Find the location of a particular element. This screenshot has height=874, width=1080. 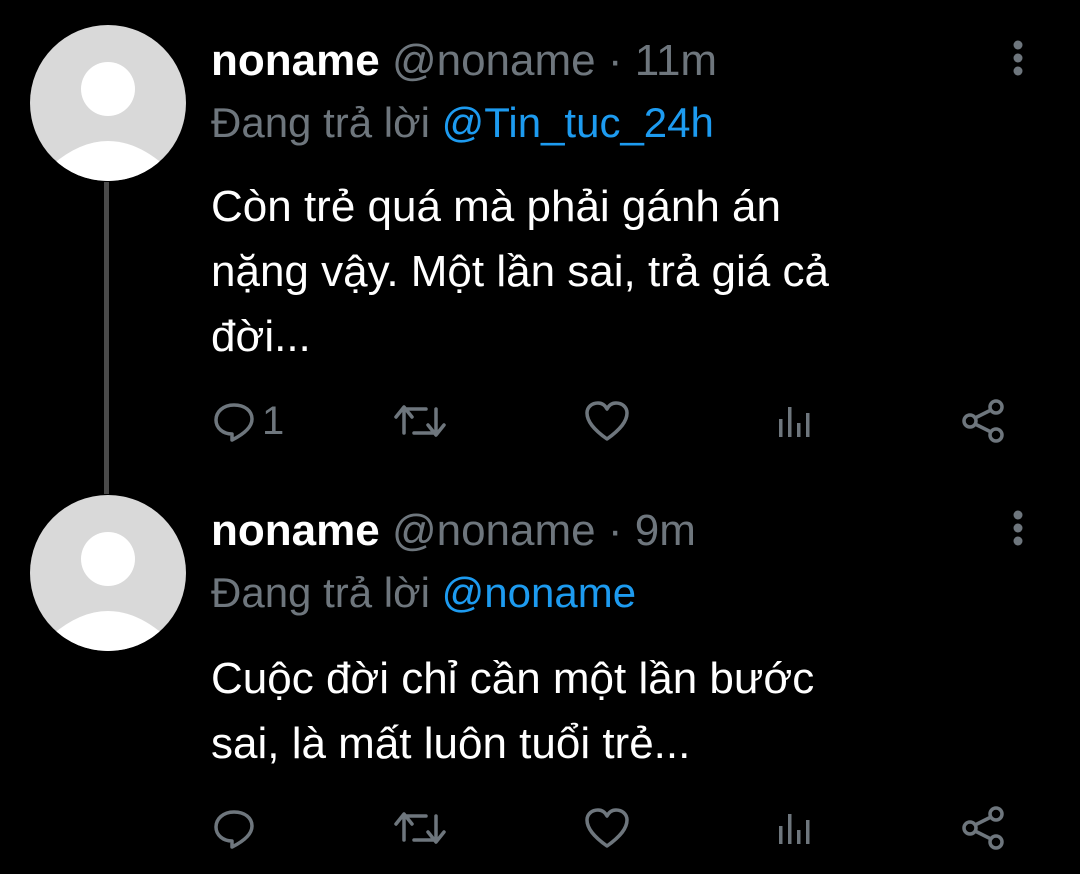

replying-to: Đang trả lời @Tin_tuc_24h is located at coordinates (462, 123).